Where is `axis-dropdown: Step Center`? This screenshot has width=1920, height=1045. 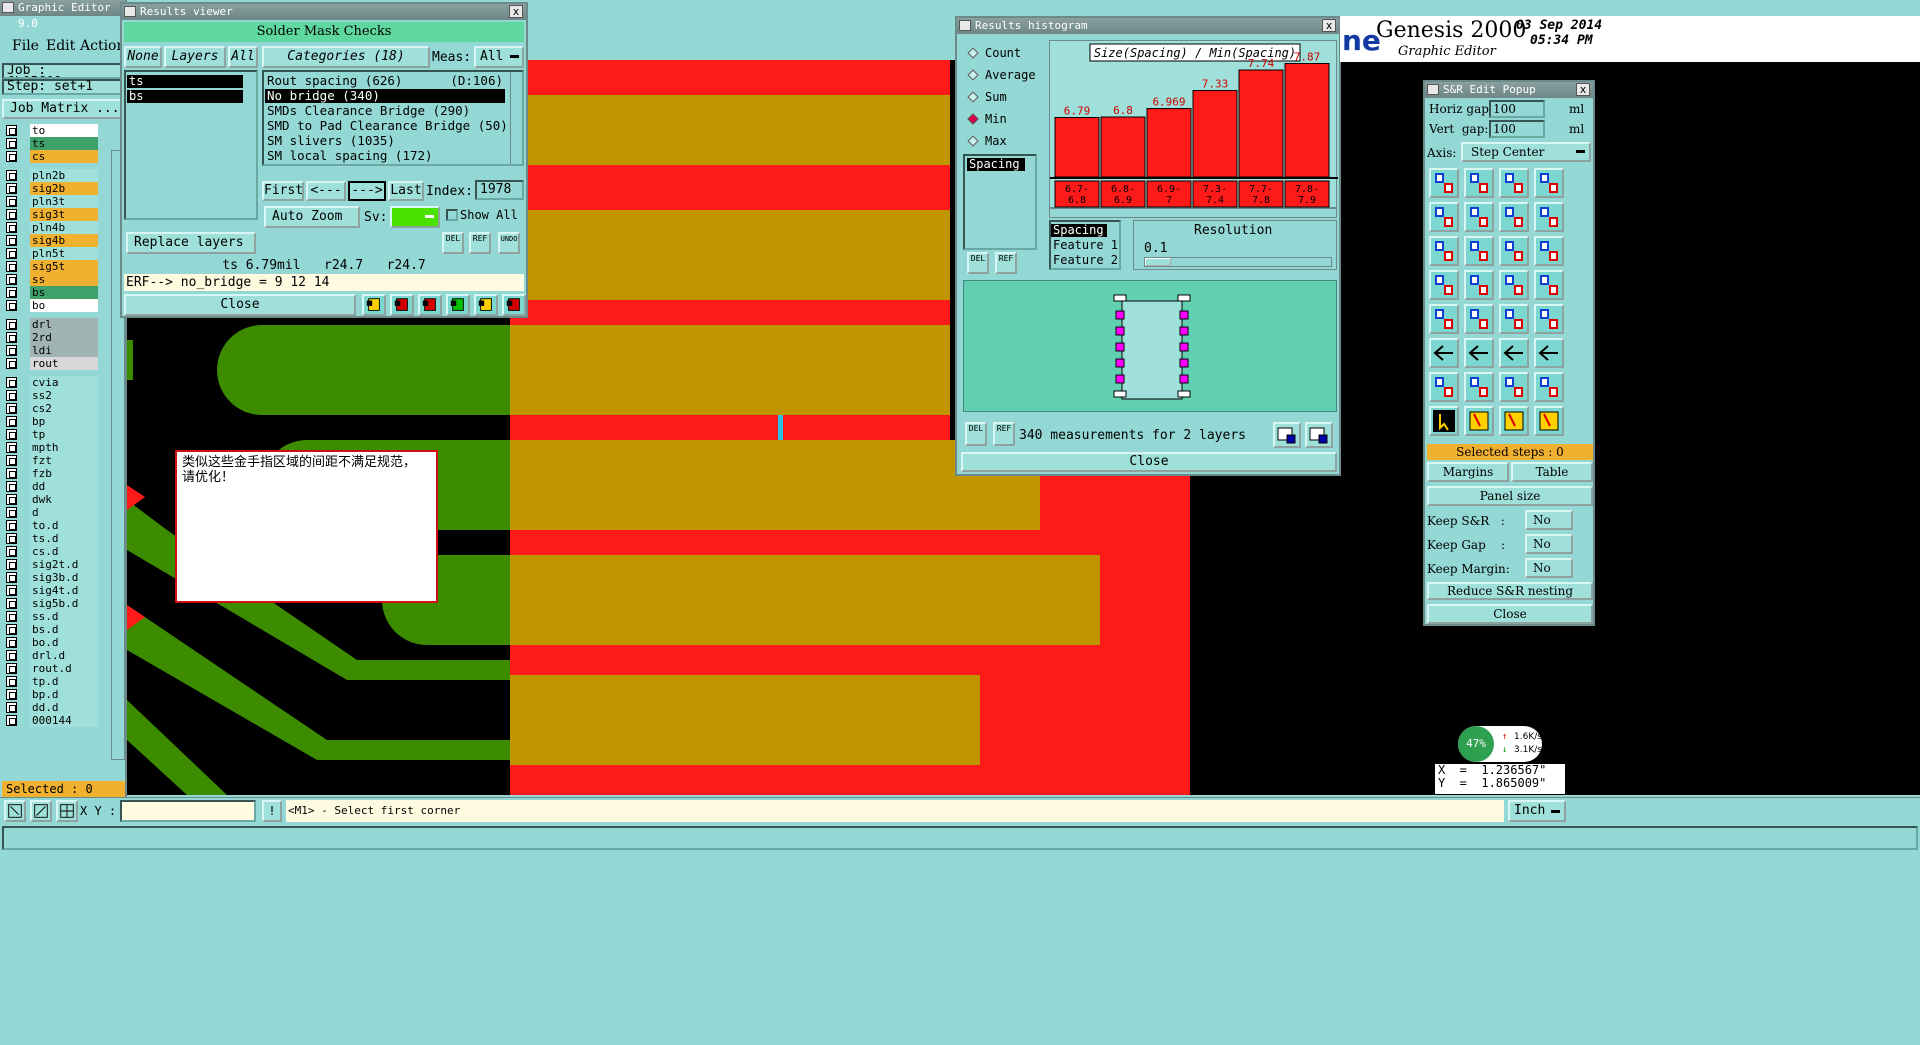 axis-dropdown: Step Center is located at coordinates (1526, 152).